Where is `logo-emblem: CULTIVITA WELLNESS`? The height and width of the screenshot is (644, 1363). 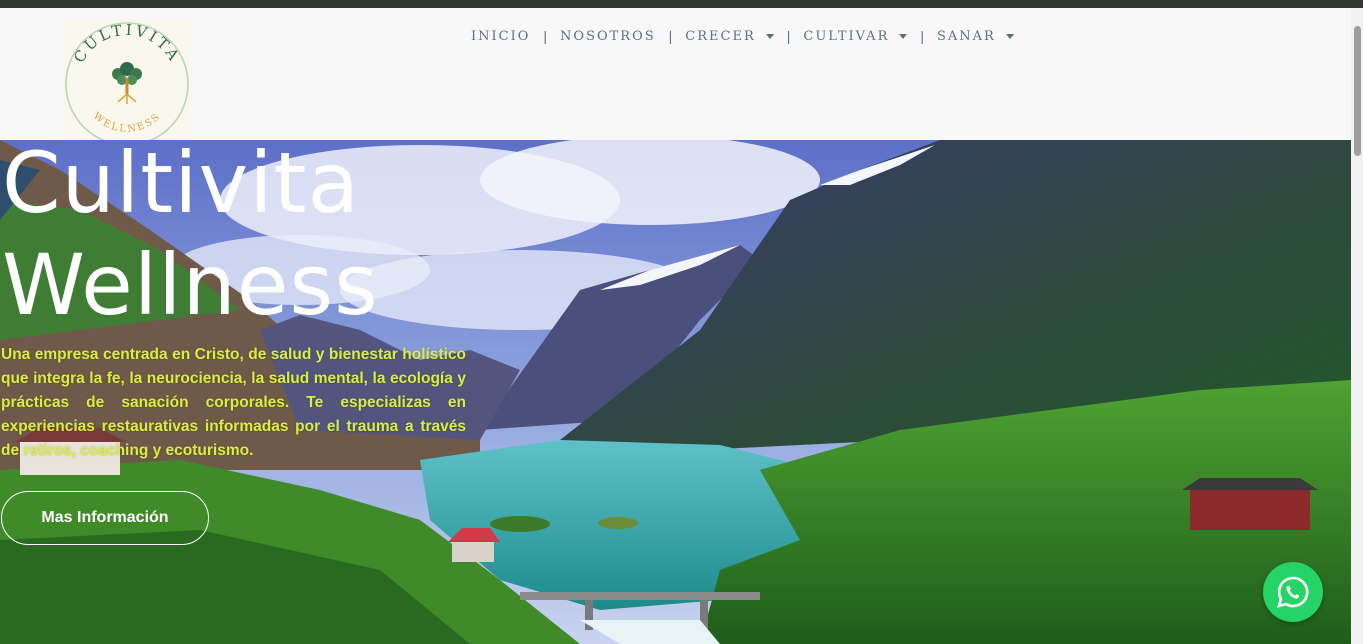 logo-emblem: CULTIVITA WELLNESS is located at coordinates (127, 83).